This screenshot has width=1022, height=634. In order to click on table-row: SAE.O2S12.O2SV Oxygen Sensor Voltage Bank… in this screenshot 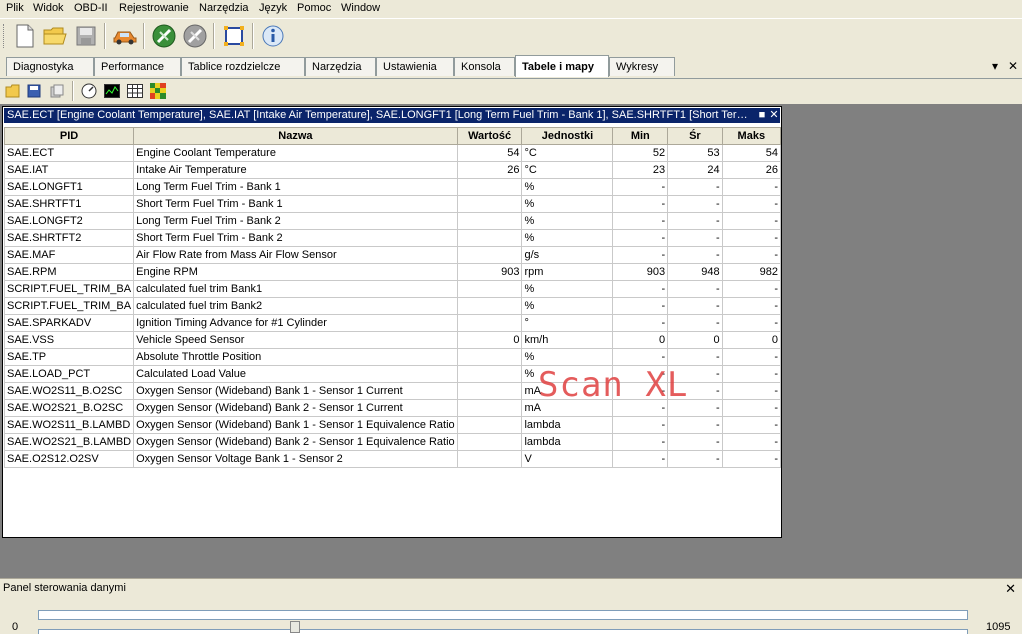, I will do `click(392, 459)`.